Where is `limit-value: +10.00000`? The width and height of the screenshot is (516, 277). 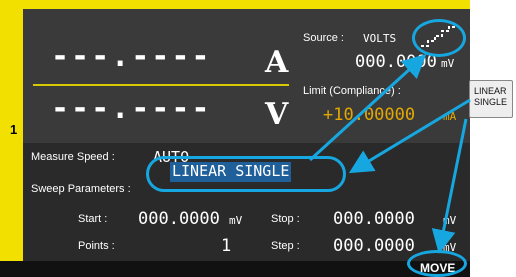 limit-value: +10.00000 is located at coordinates (369, 115).